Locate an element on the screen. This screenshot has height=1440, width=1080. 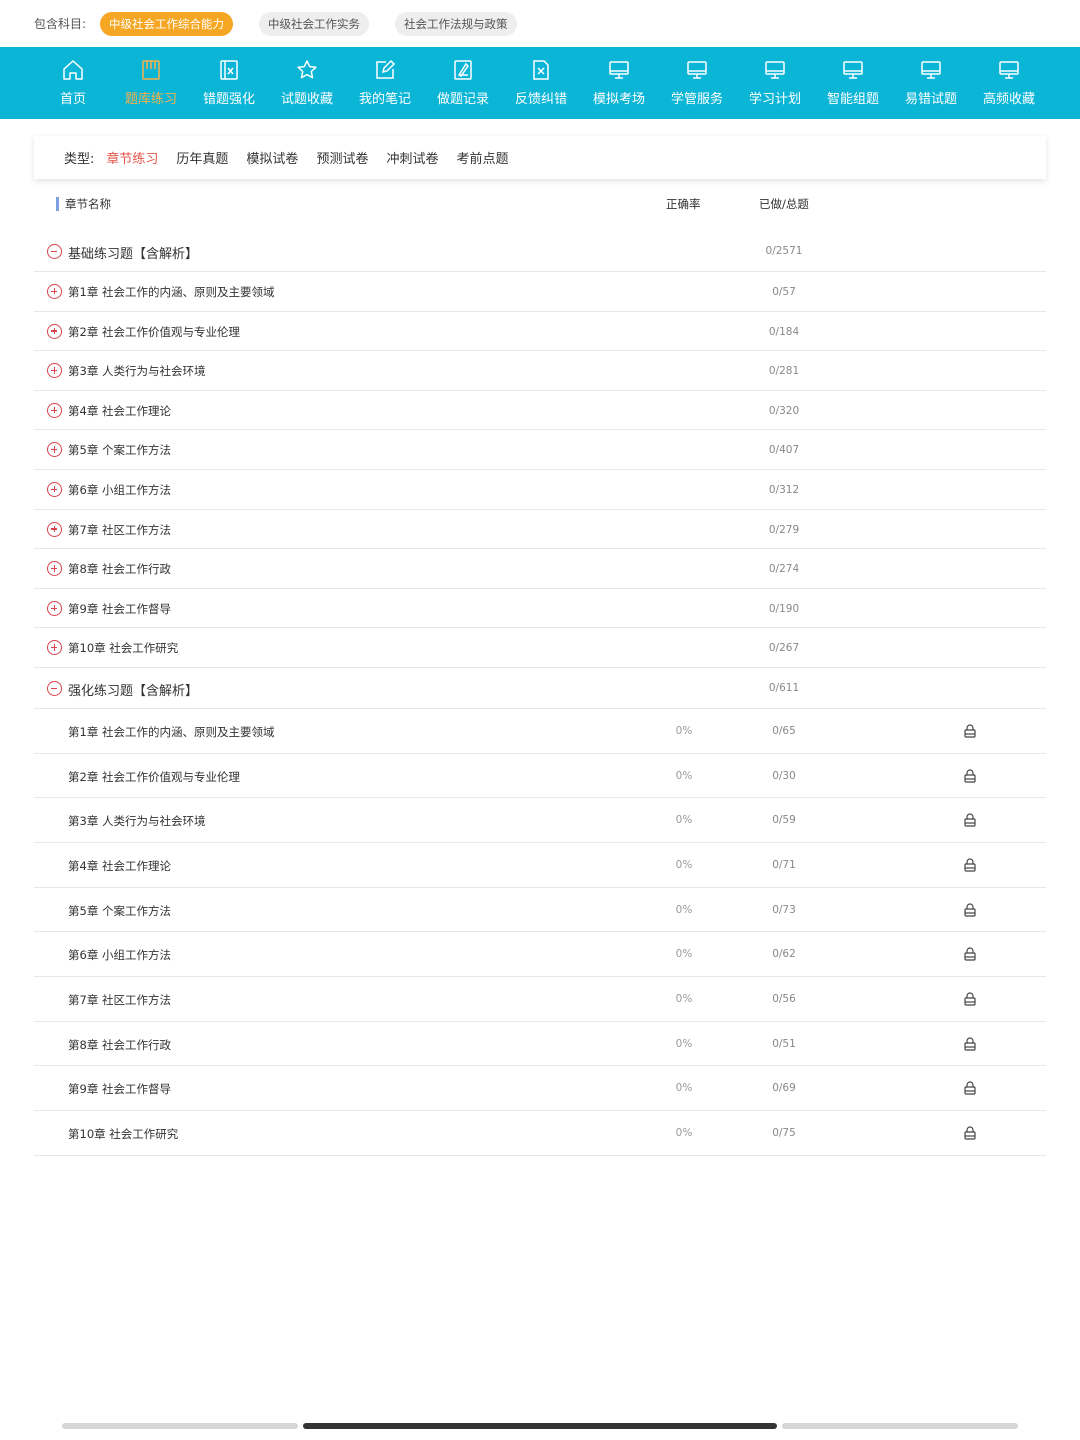
question-bank-icon is located at coordinates (151, 70).